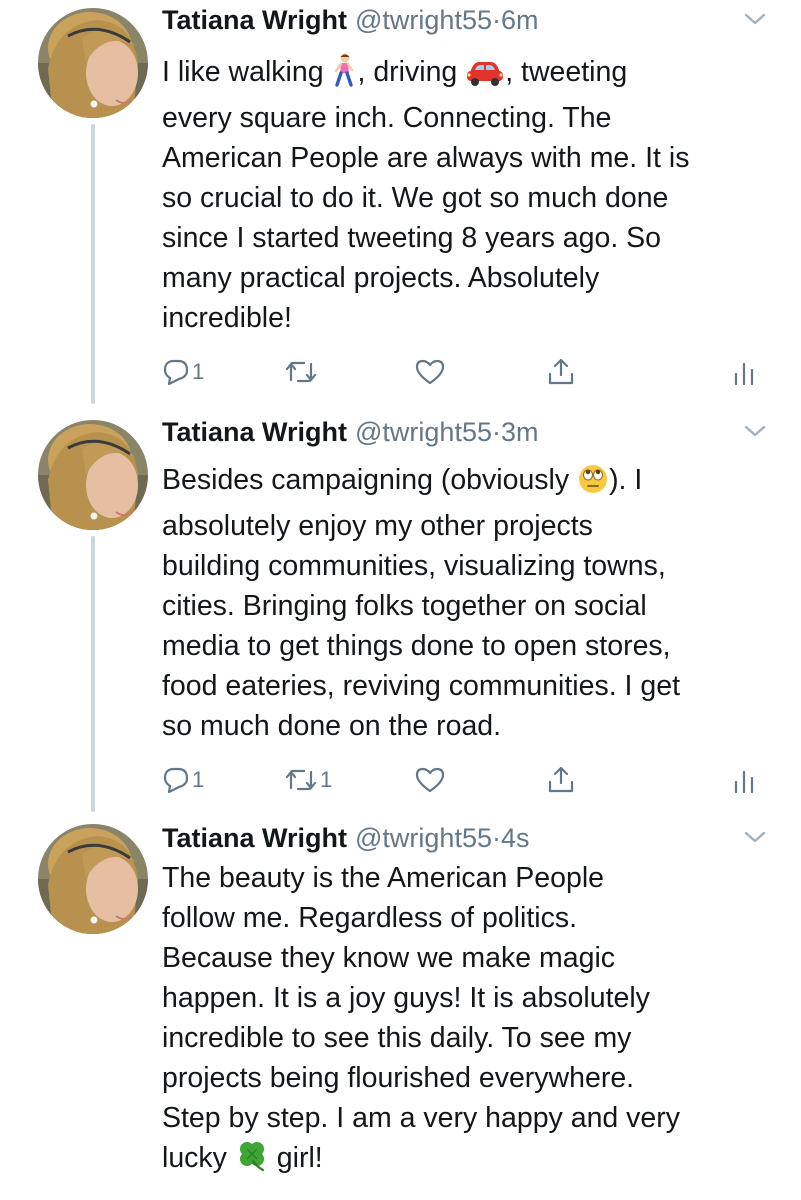  I want to click on tweet-header: Tatiana Wright @twright55·6m, so click(350, 20).